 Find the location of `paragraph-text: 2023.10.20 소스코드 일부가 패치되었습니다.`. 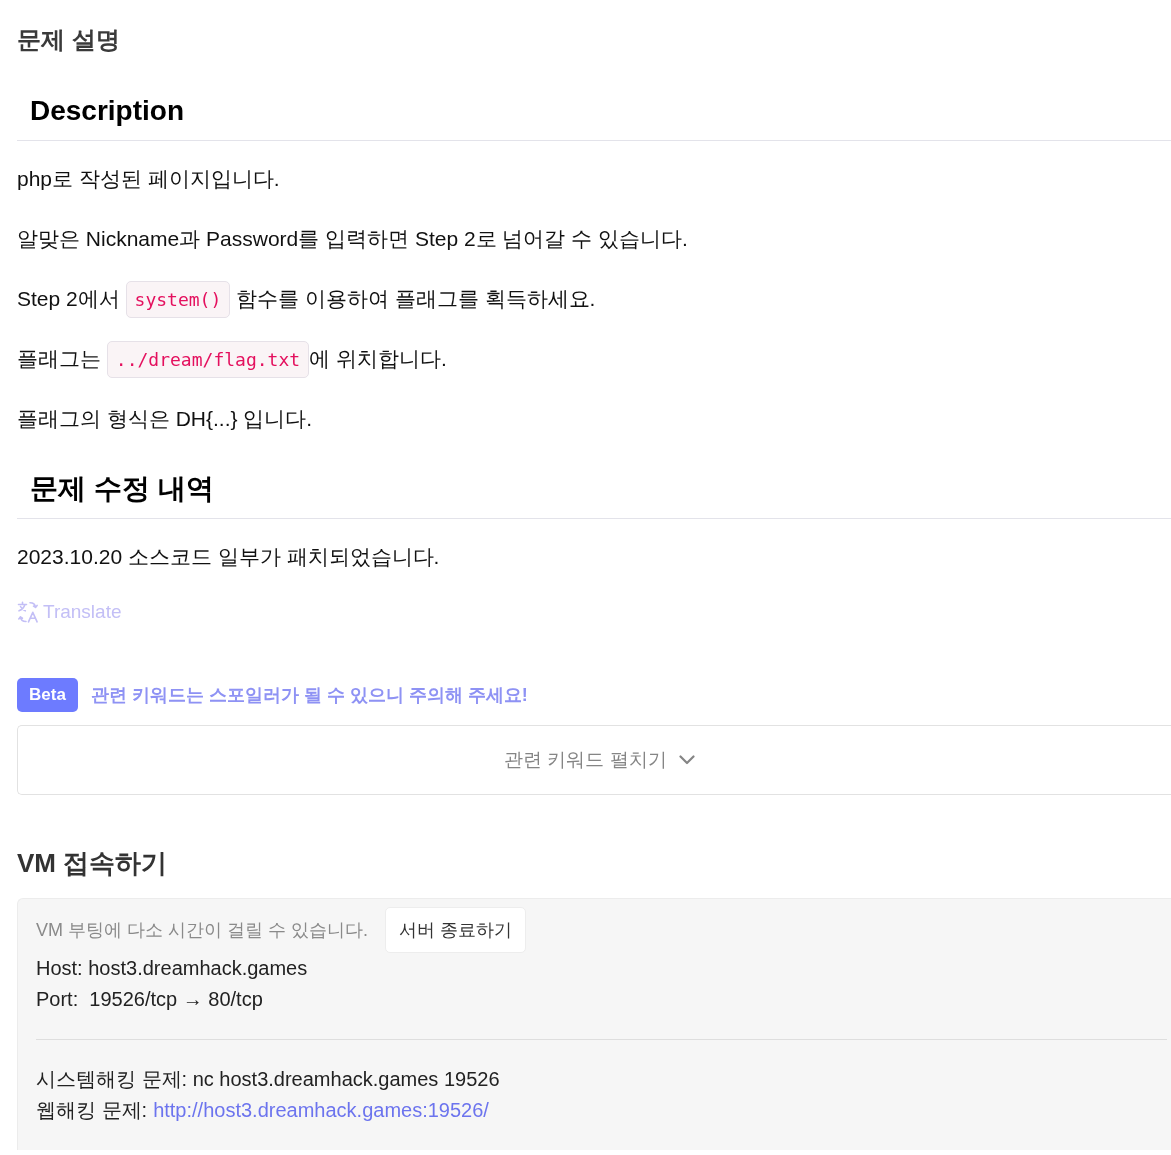

paragraph-text: 2023.10.20 소스코드 일부가 패치되었습니다. is located at coordinates (228, 557).